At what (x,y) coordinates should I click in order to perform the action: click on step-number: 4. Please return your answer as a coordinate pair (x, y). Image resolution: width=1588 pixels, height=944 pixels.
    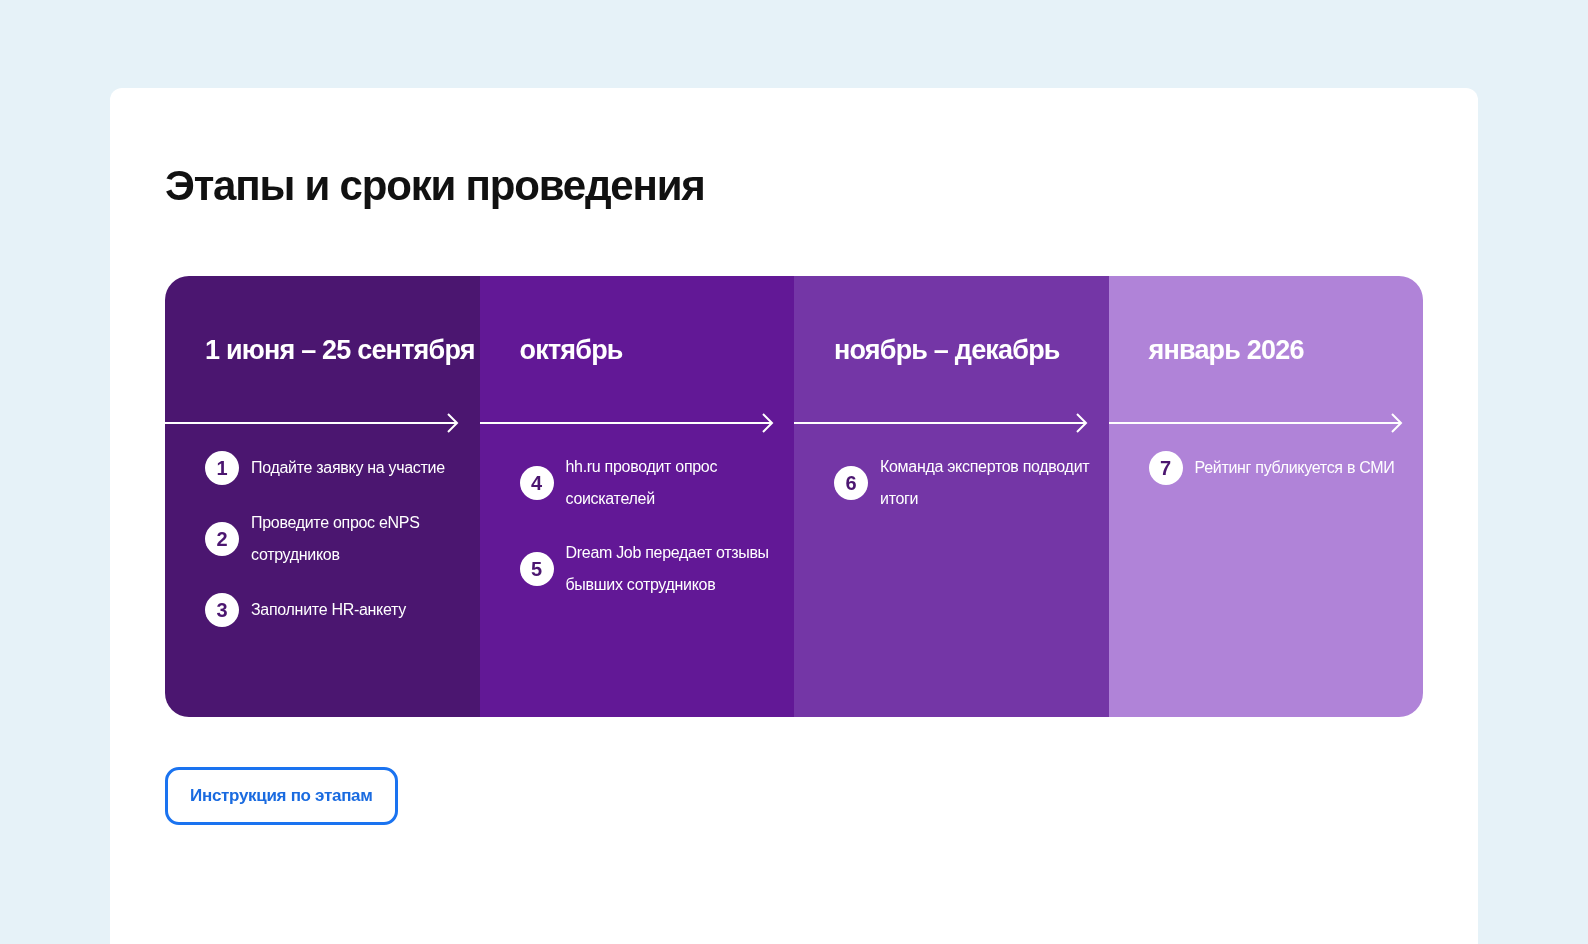
    Looking at the image, I should click on (536, 483).